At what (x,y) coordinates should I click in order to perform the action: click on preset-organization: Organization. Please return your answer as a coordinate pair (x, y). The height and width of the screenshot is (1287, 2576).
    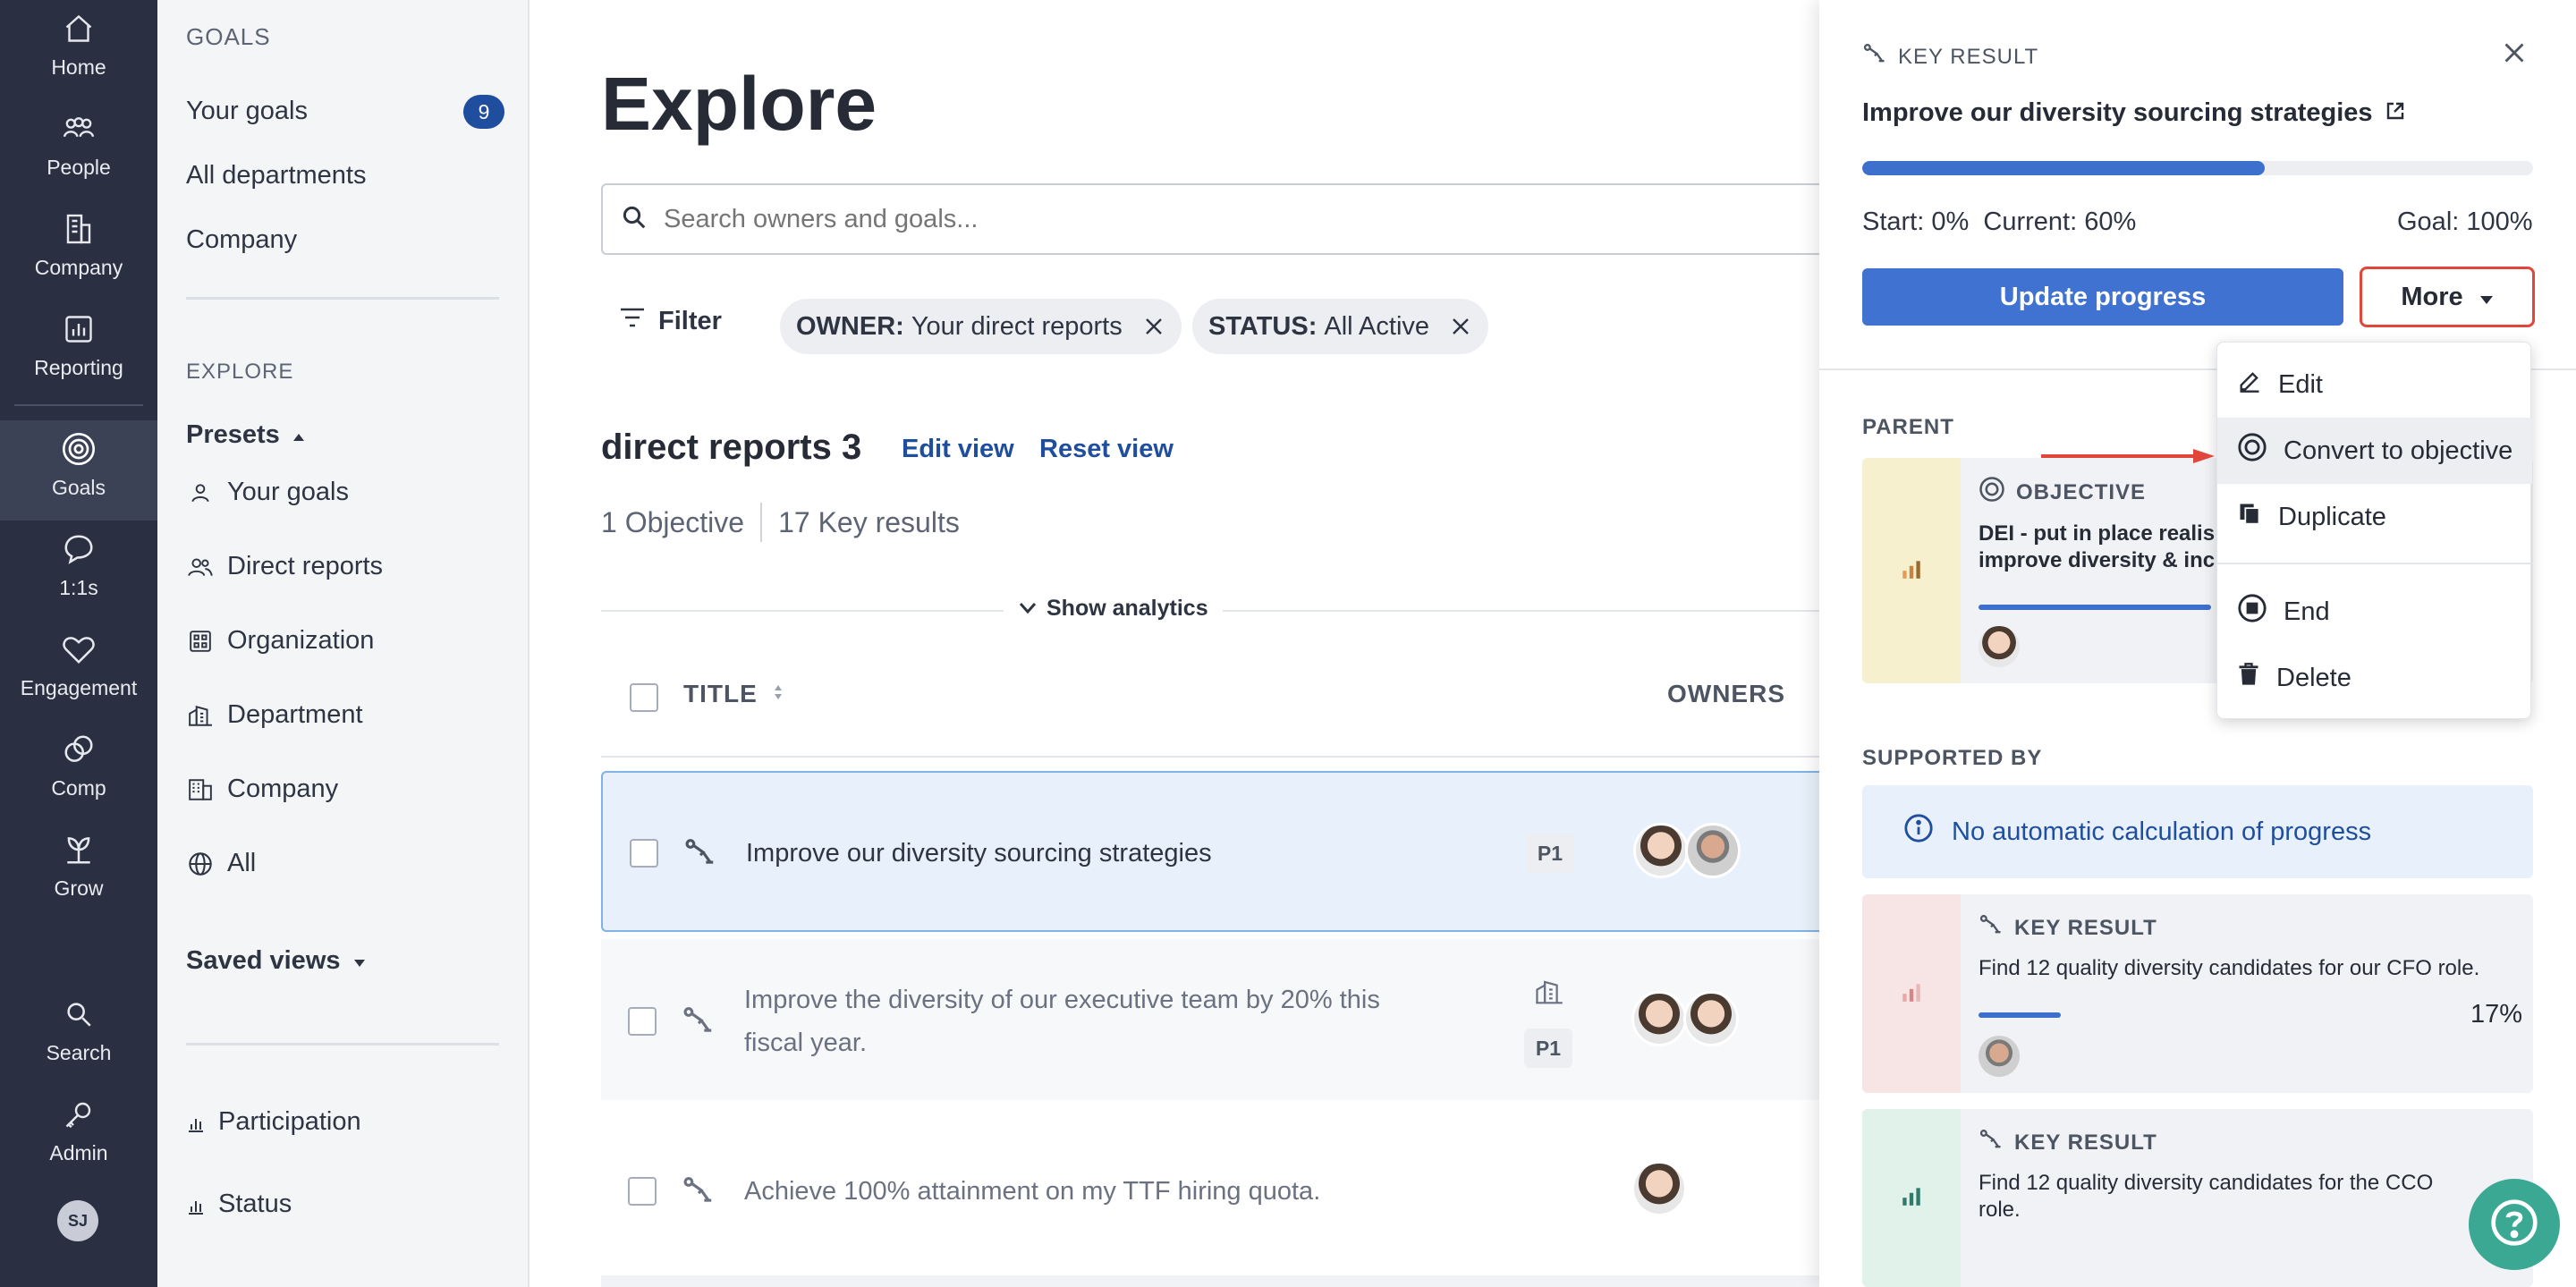
    Looking at the image, I should click on (280, 641).